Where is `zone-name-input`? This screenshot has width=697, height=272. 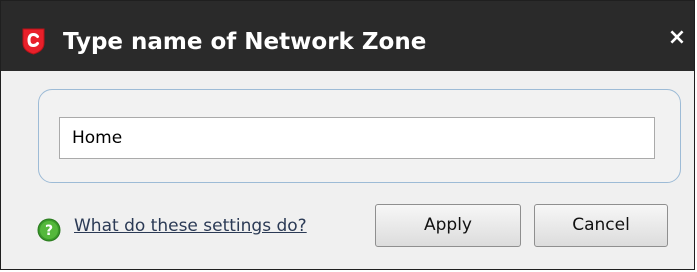
zone-name-input is located at coordinates (357, 138).